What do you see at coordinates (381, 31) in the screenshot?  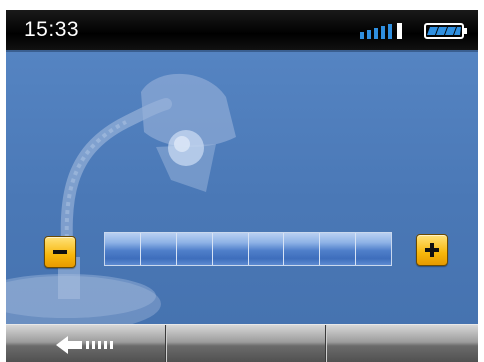 I see `signal-strength-icon` at bounding box center [381, 31].